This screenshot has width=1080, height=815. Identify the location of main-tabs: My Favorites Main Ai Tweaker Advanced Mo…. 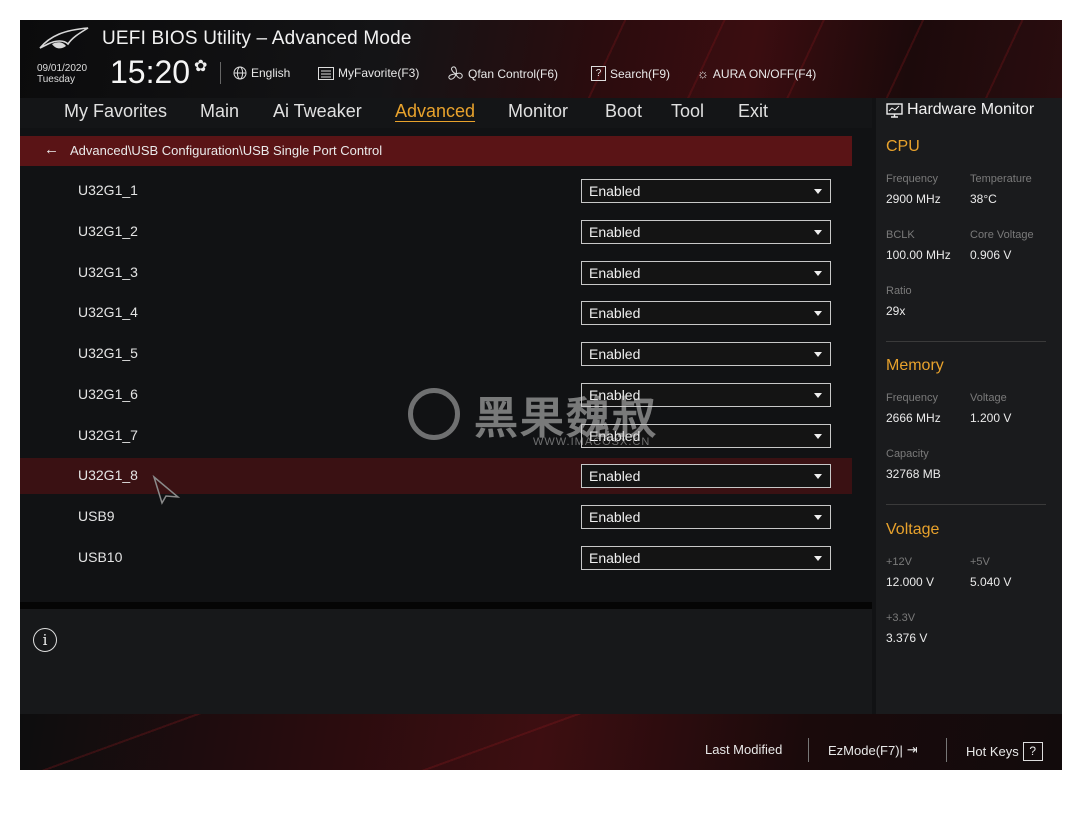
(446, 113).